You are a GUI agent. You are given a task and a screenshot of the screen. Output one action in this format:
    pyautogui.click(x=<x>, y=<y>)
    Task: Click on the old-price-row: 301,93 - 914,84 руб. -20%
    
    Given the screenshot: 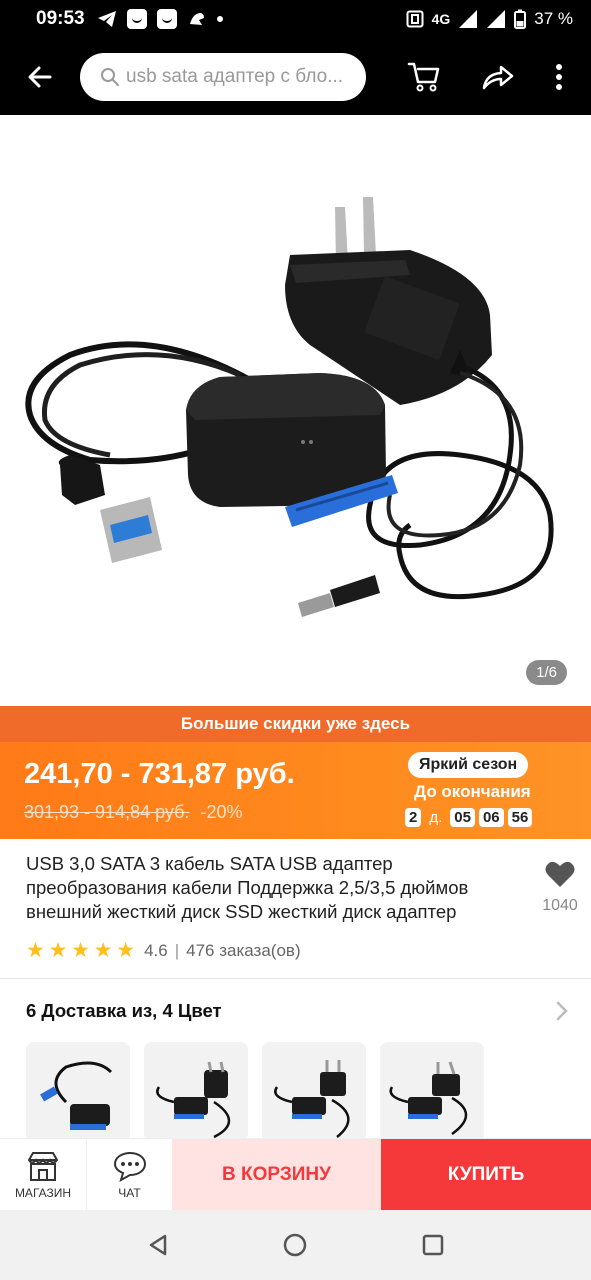 What is the action you would take?
    pyautogui.click(x=133, y=812)
    